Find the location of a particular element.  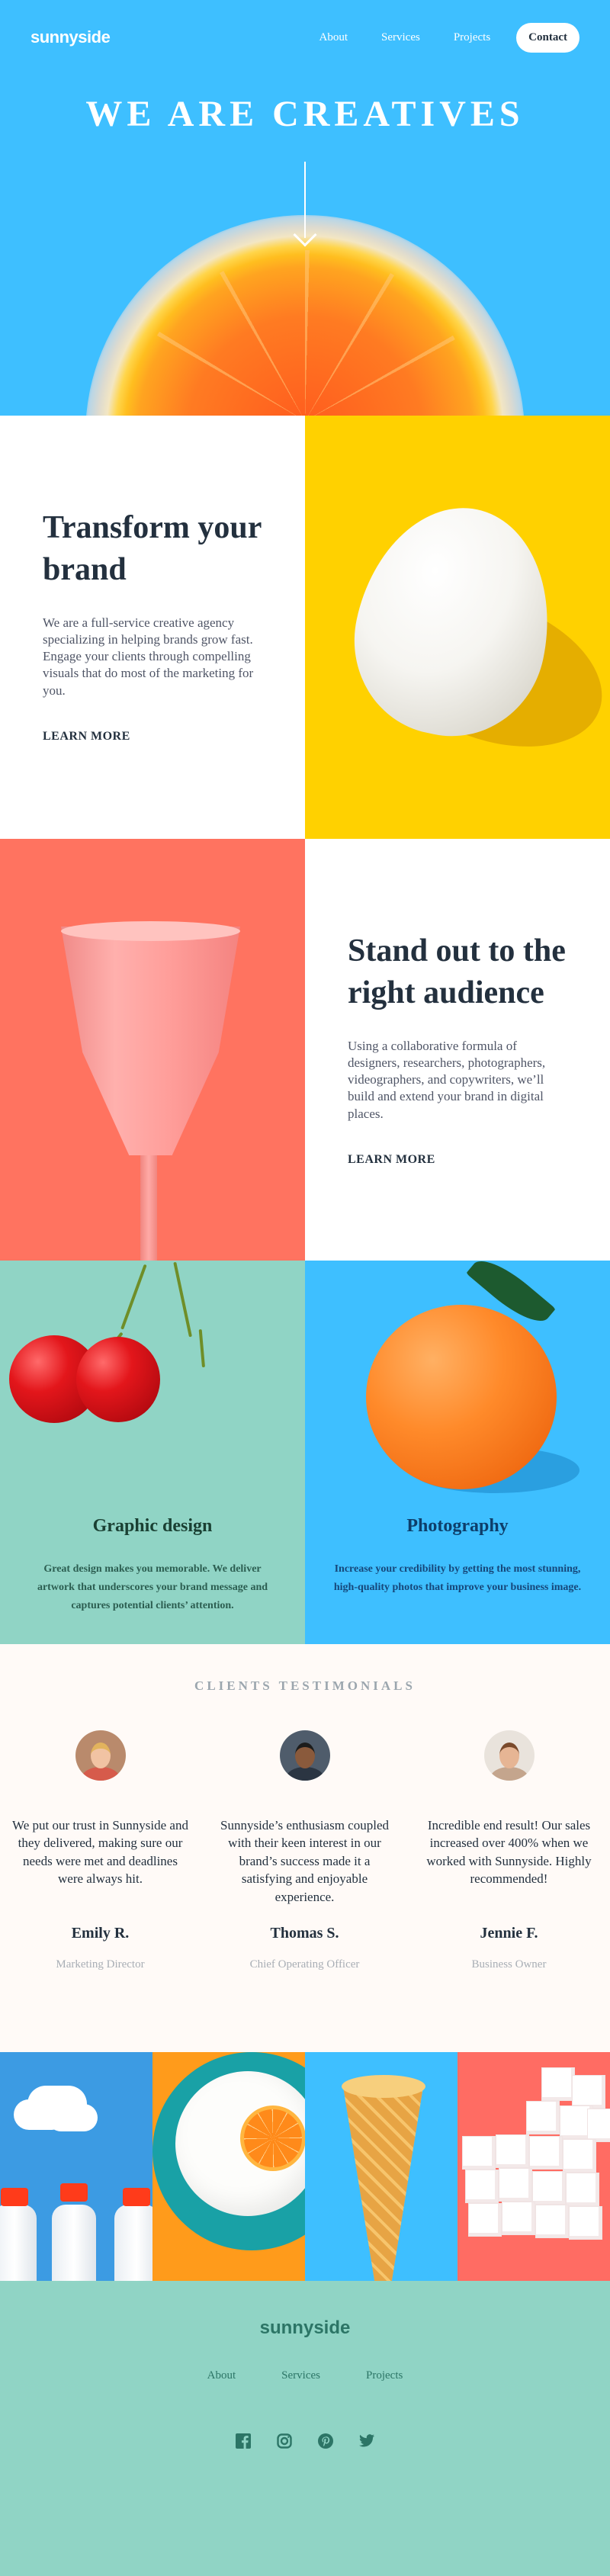

testimonial-role: Business Owner is located at coordinates (509, 1964).